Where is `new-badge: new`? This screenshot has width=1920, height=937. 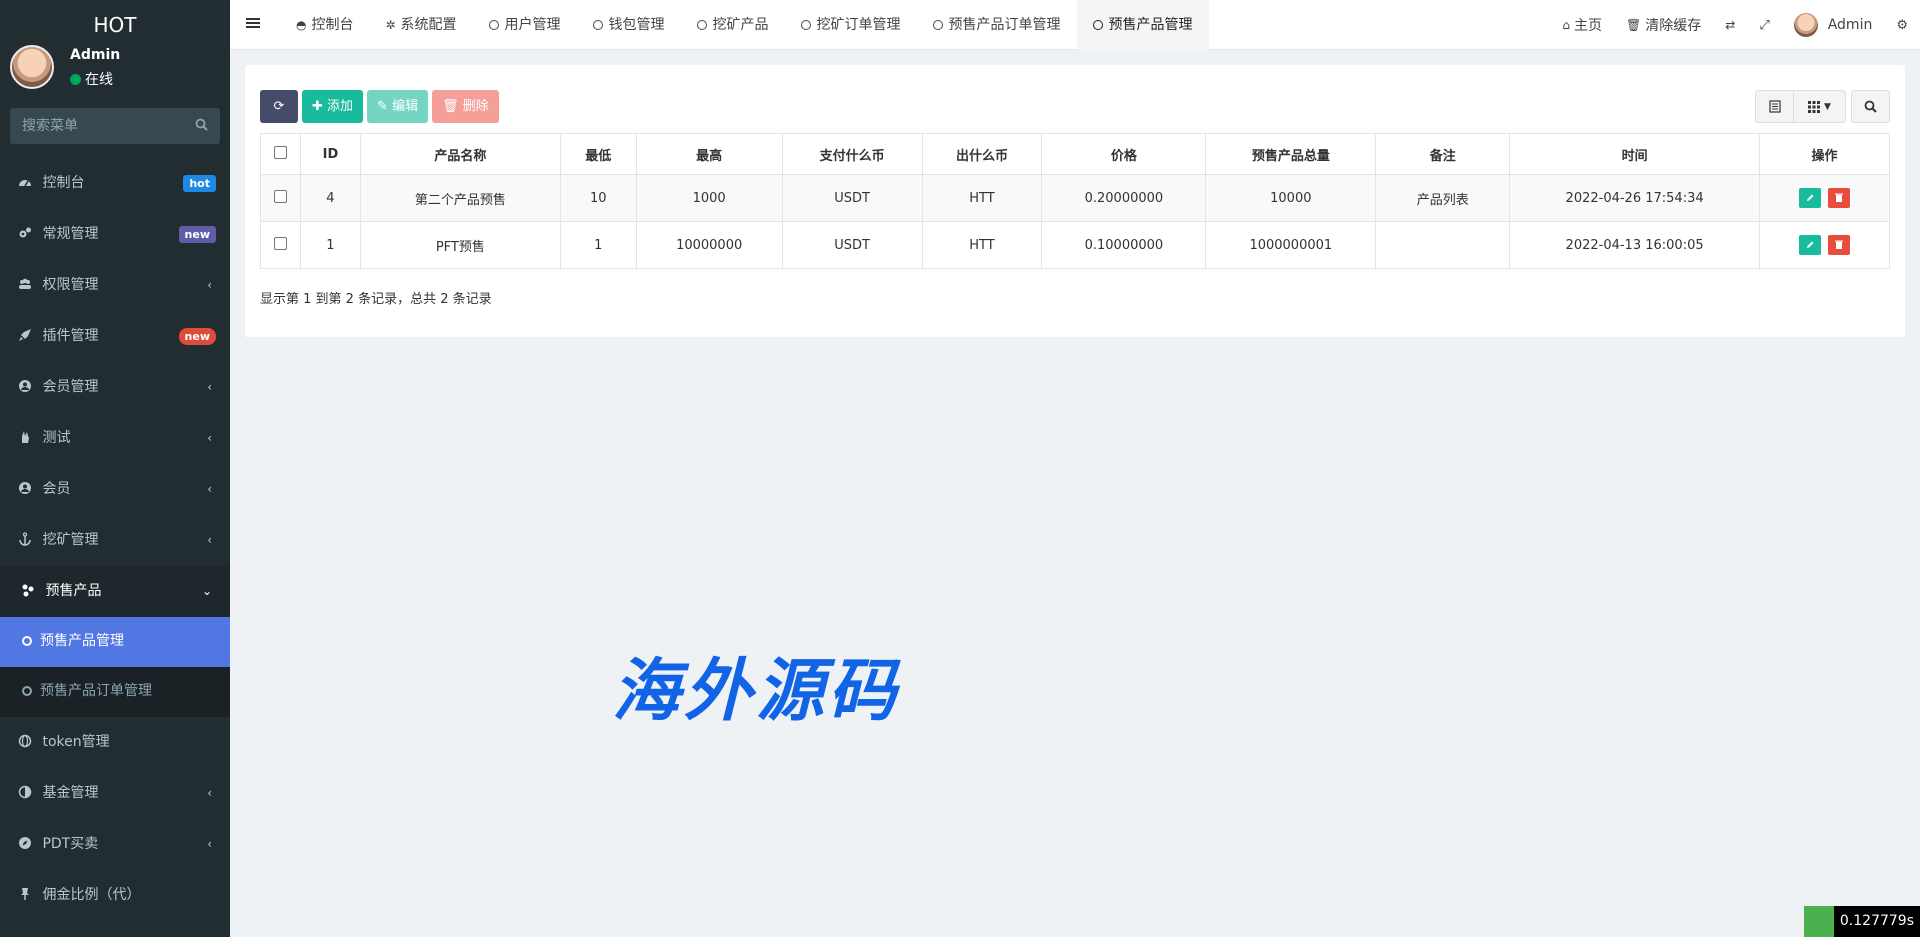 new-badge: new is located at coordinates (197, 336).